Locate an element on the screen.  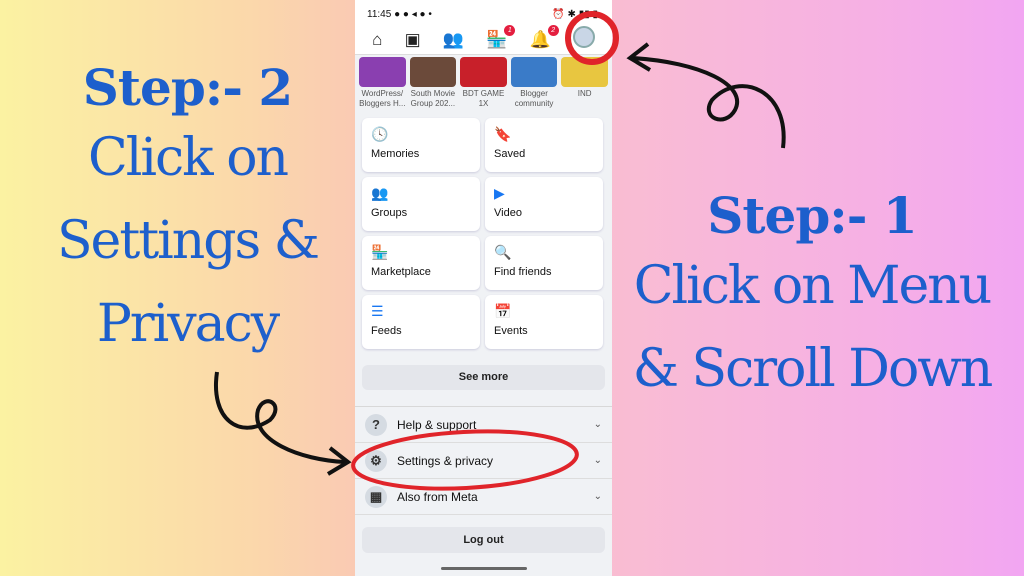
arrow-to-menu is located at coordinates (708, 102).